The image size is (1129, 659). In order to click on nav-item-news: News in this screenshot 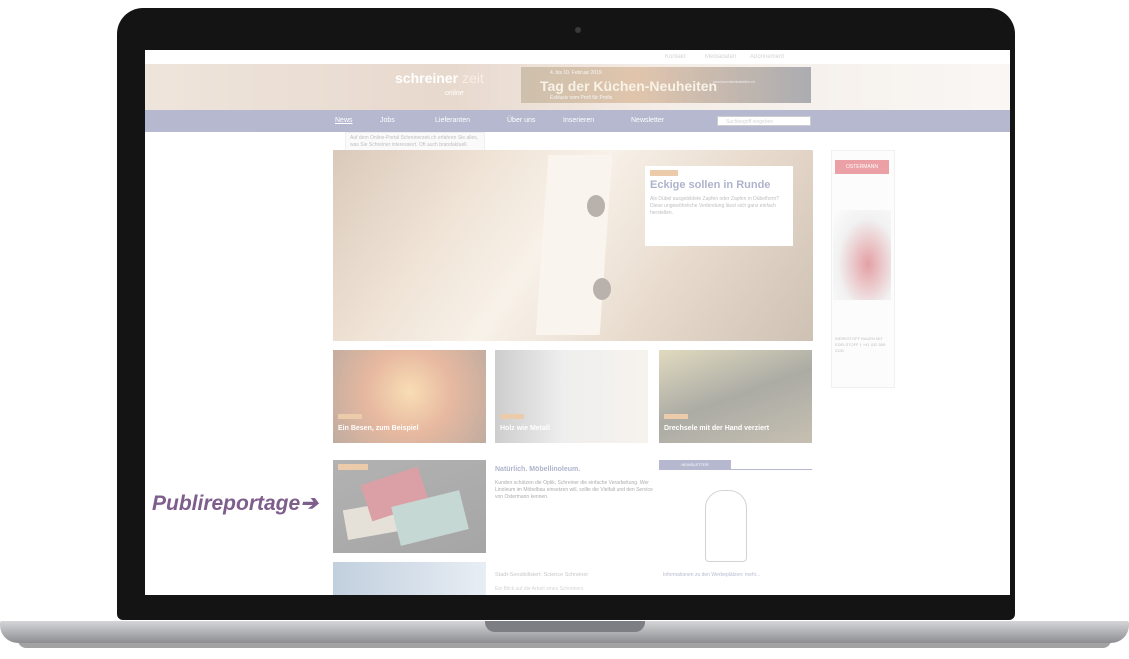, I will do `click(344, 120)`.